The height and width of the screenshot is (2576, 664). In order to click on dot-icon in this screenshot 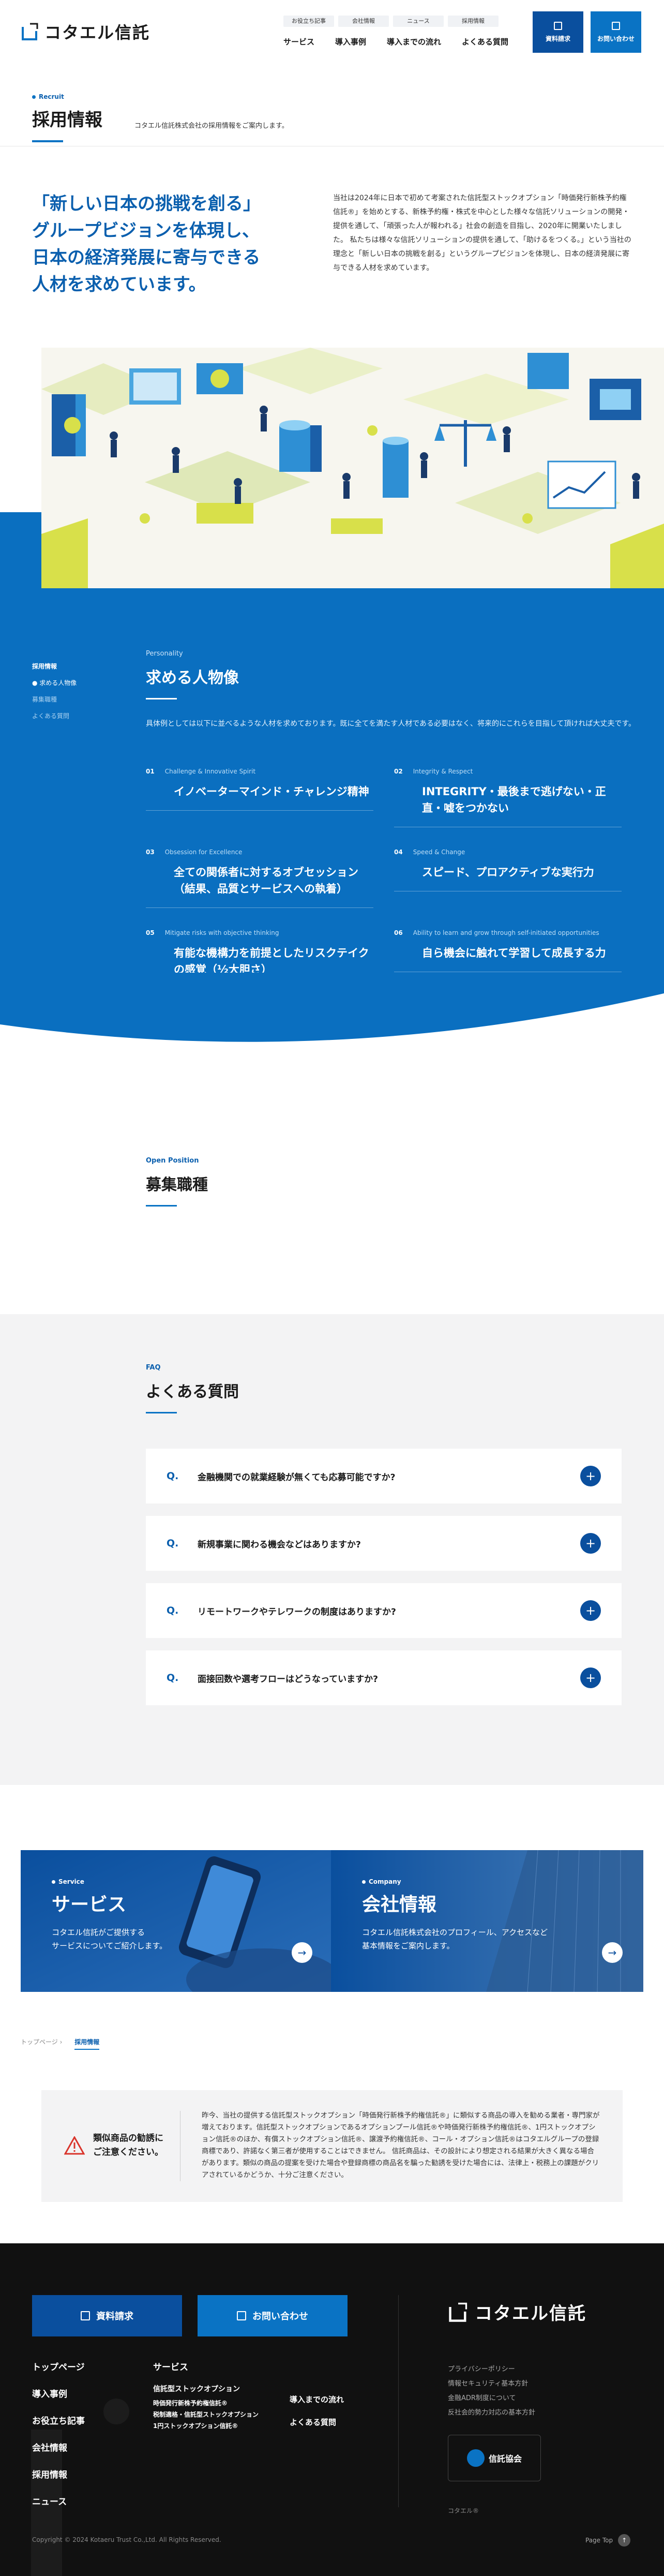, I will do `click(53, 1882)`.